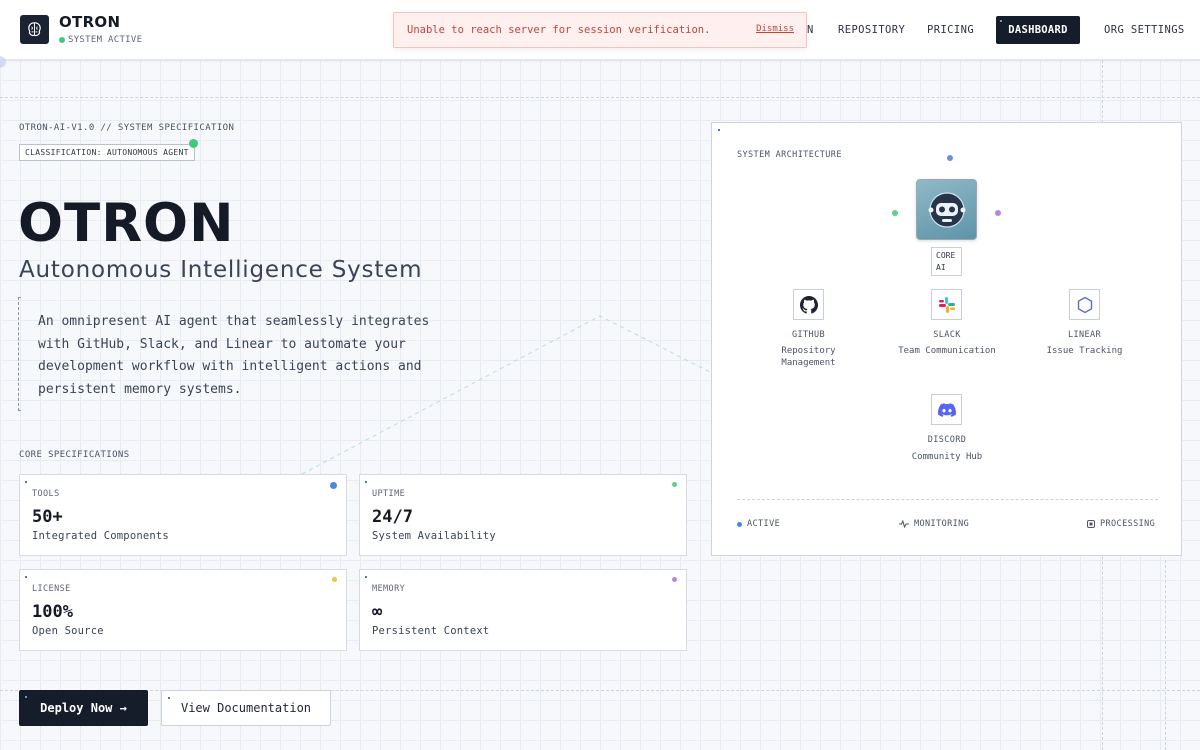 Image resolution: width=1200 pixels, height=750 pixels. Describe the element at coordinates (904, 524) in the screenshot. I see `pulse-icon` at that location.